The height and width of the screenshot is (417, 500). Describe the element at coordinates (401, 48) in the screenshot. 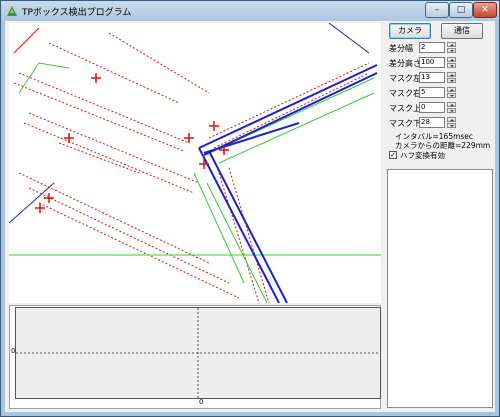

I see `param-label: 差分幅` at that location.